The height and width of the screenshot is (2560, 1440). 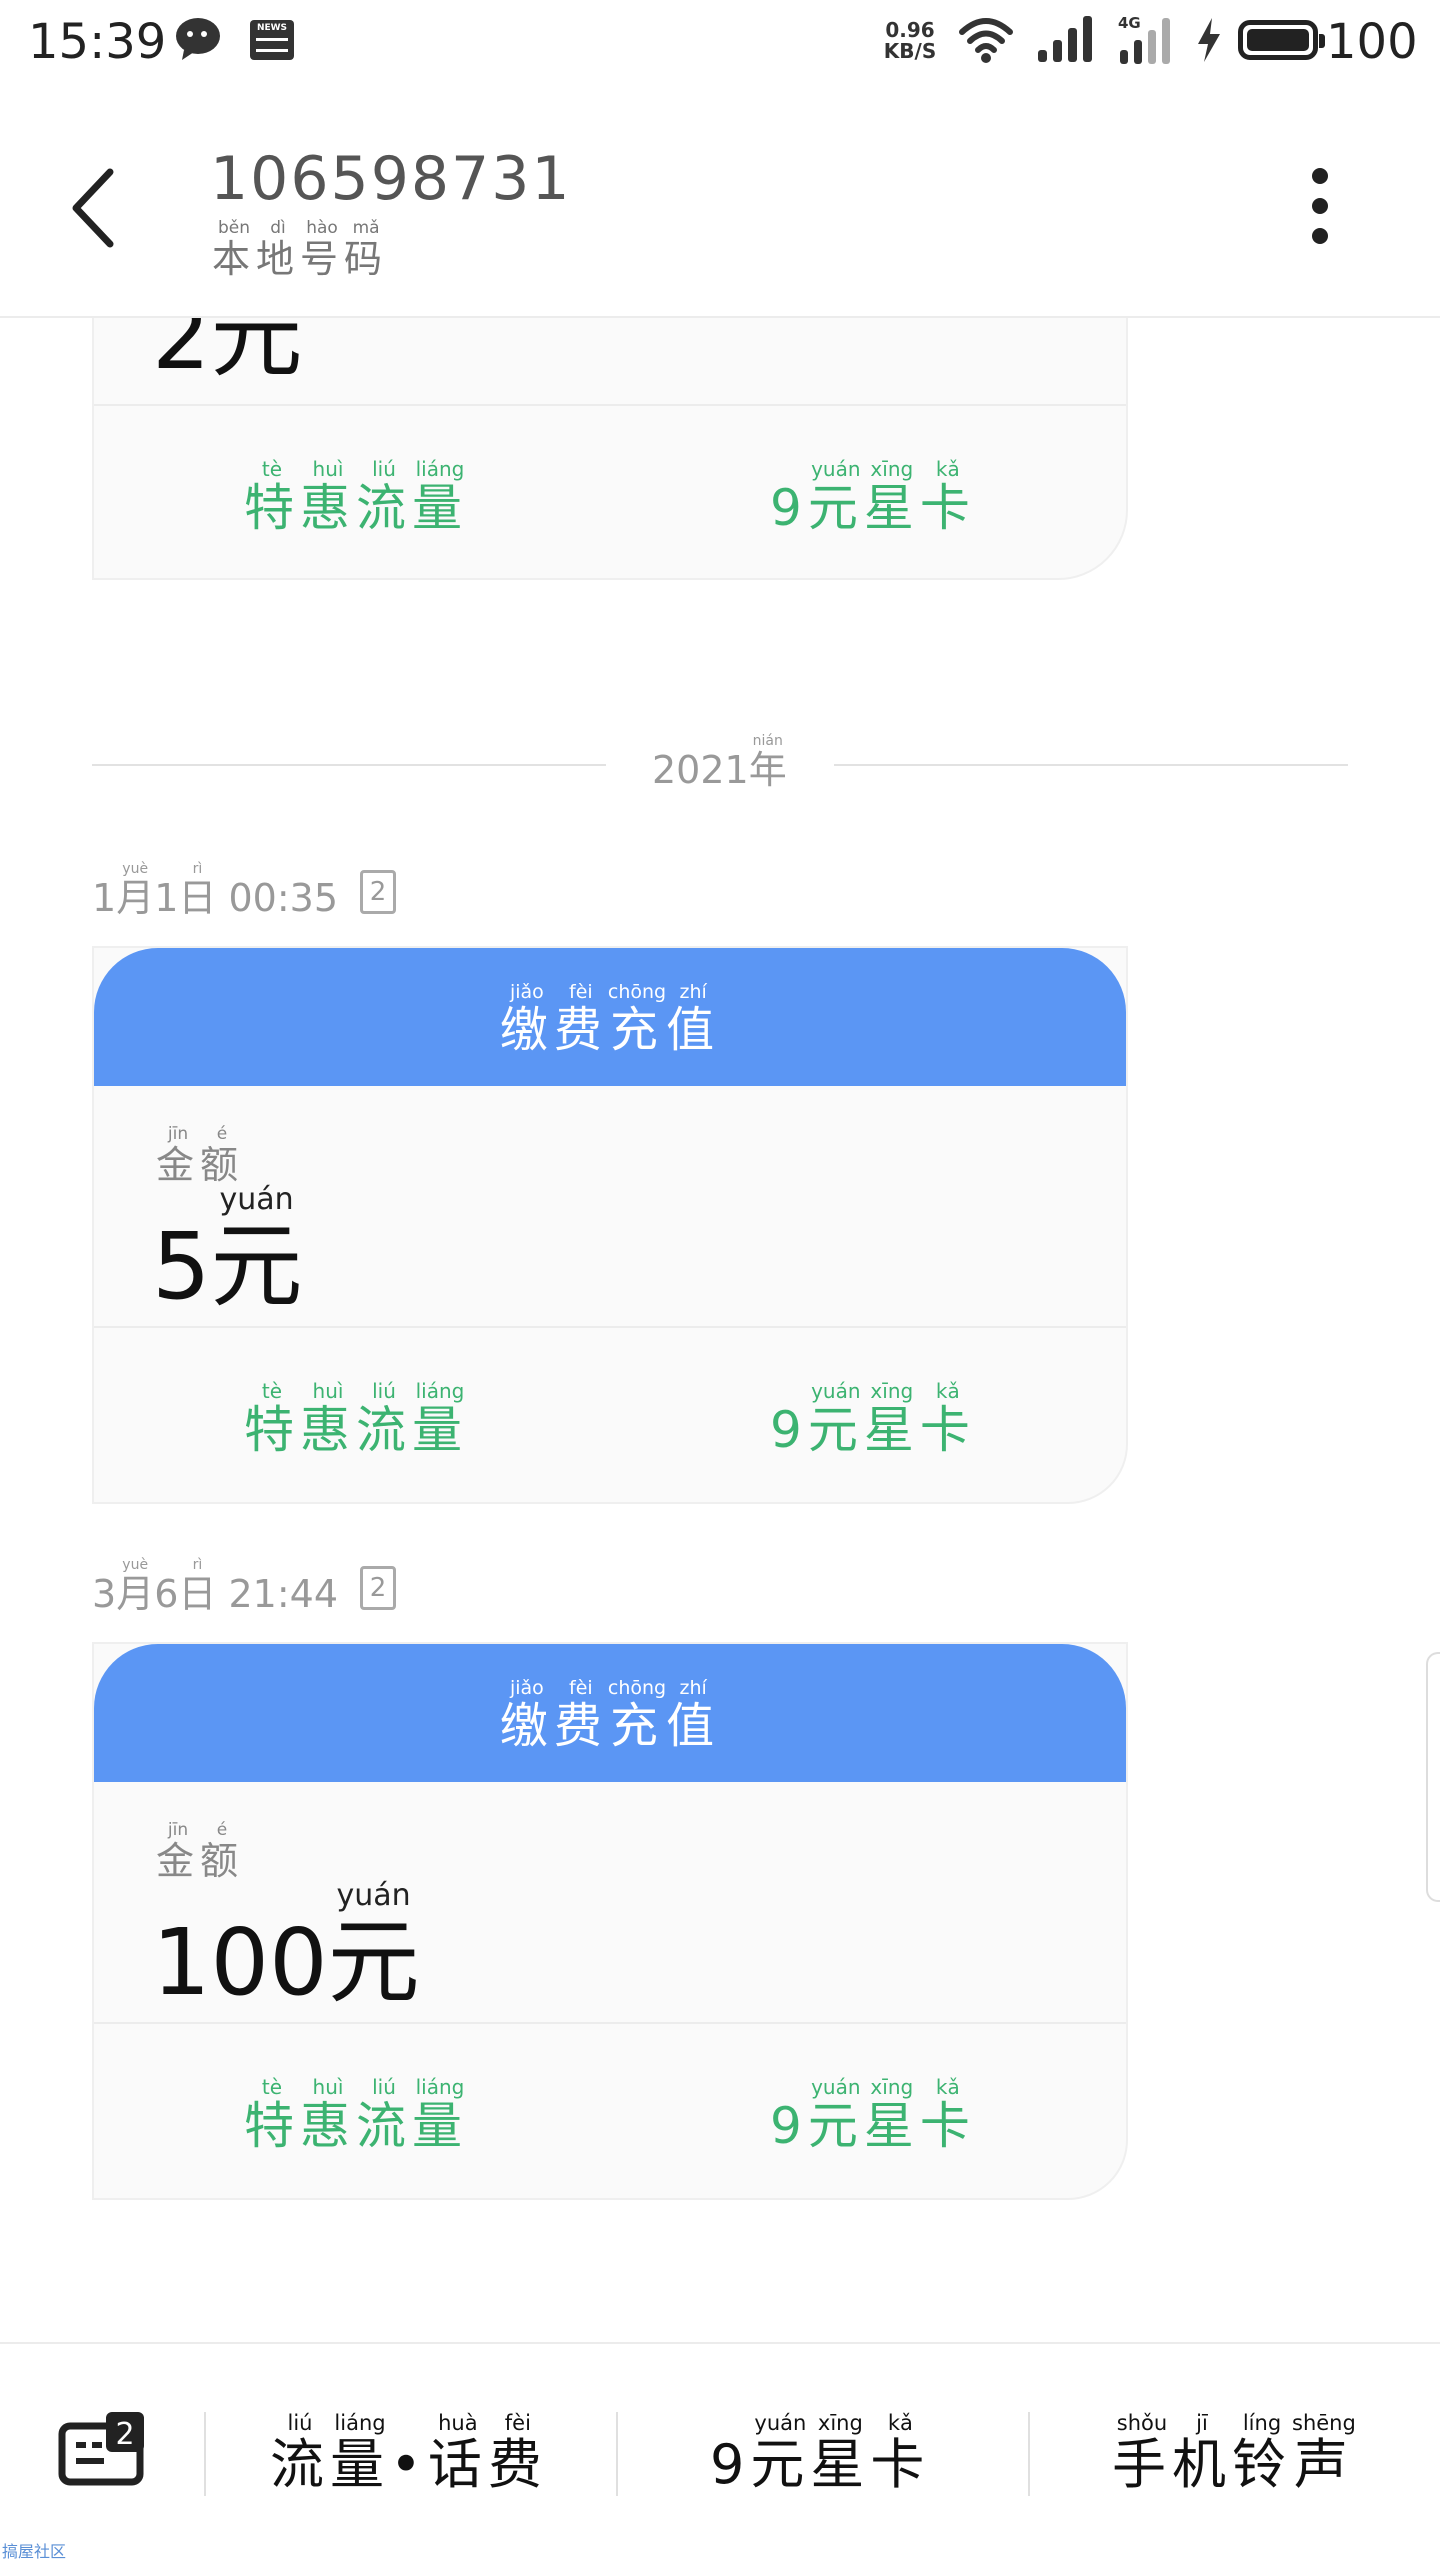 I want to click on ruby-char: 手shǒu, so click(x=1142, y=2453).